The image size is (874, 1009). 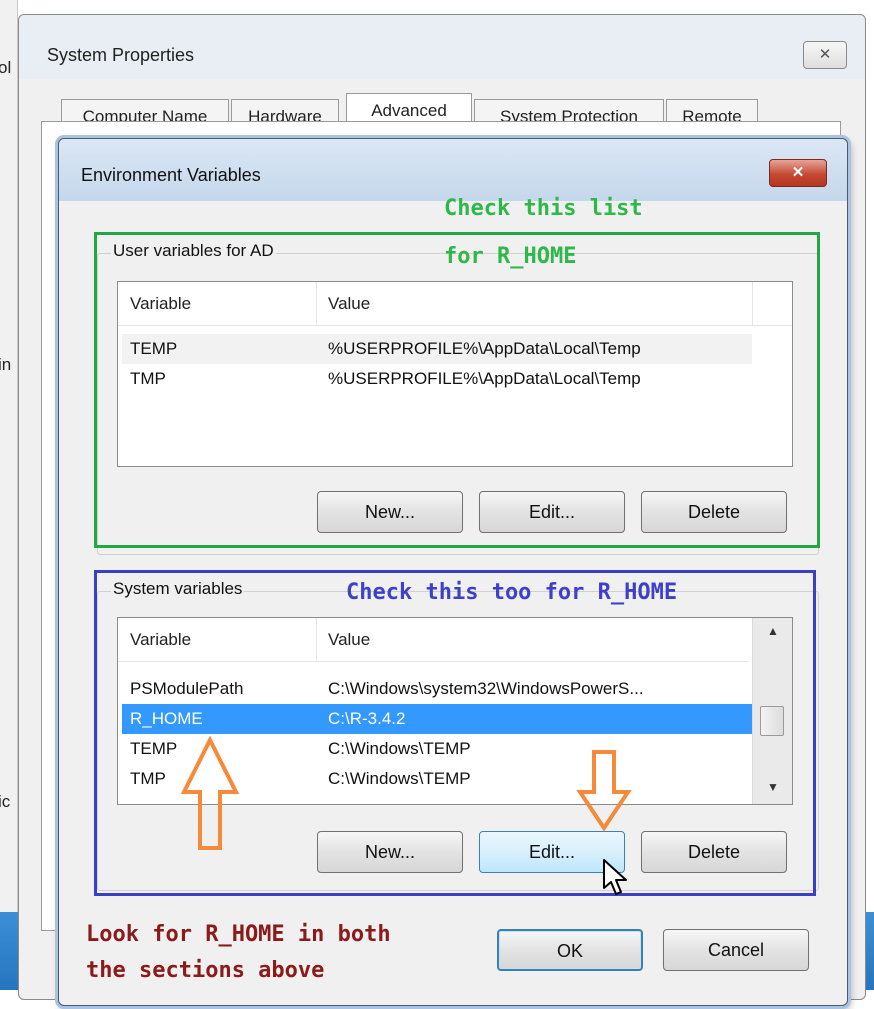 I want to click on up-arrow-icon, so click(x=210, y=793).